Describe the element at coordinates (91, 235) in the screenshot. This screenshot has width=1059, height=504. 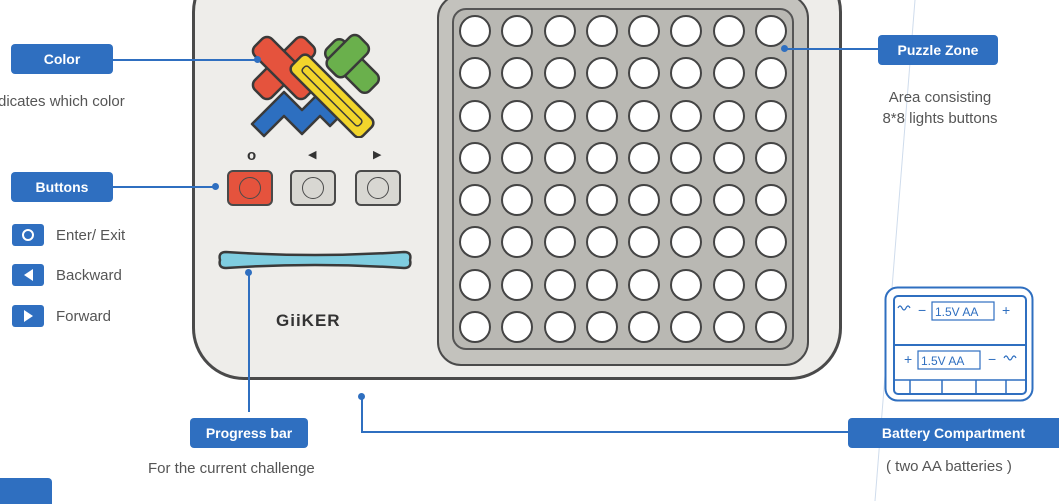
I see `legend-enter-label: Enter/ Exit` at that location.